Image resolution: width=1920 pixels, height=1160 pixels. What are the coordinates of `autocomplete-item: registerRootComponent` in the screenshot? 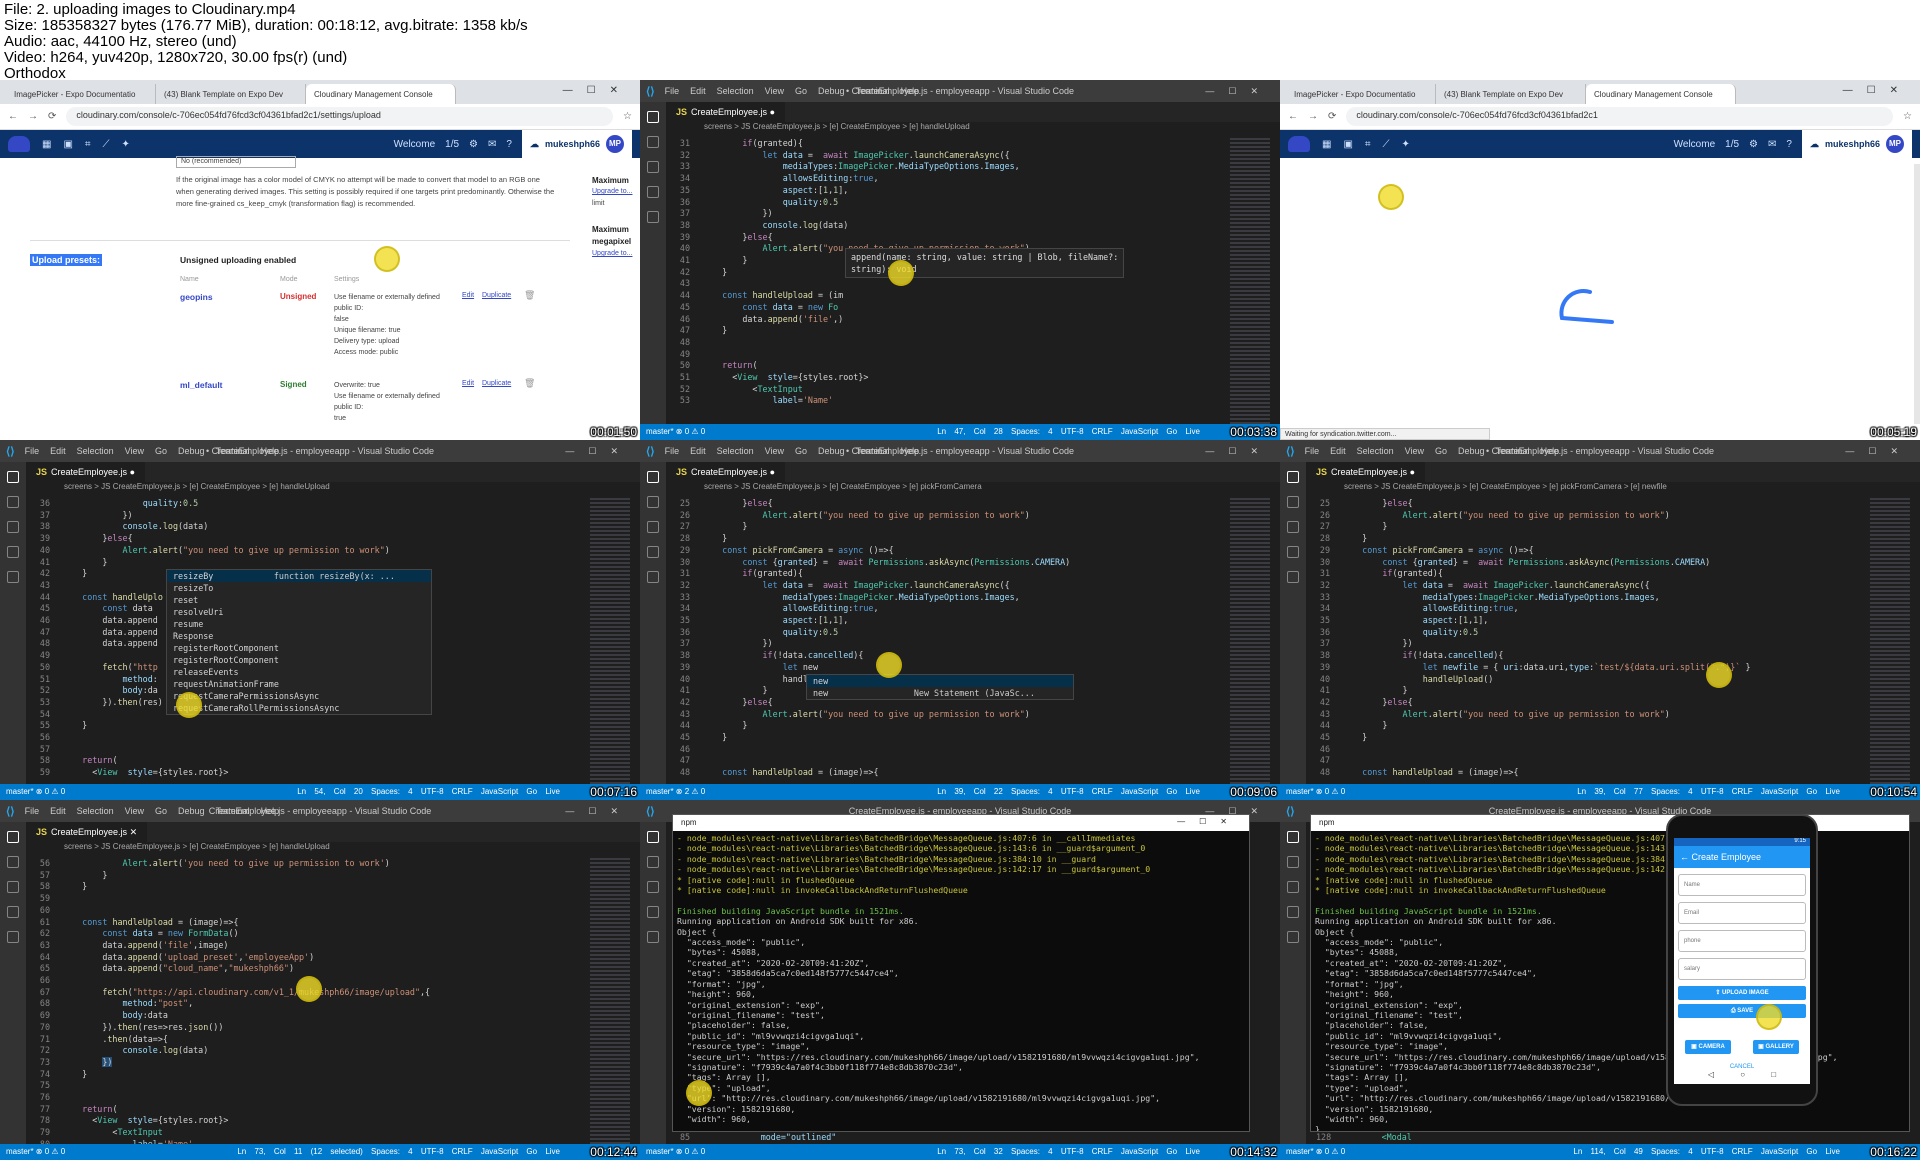 It's located at (299, 648).